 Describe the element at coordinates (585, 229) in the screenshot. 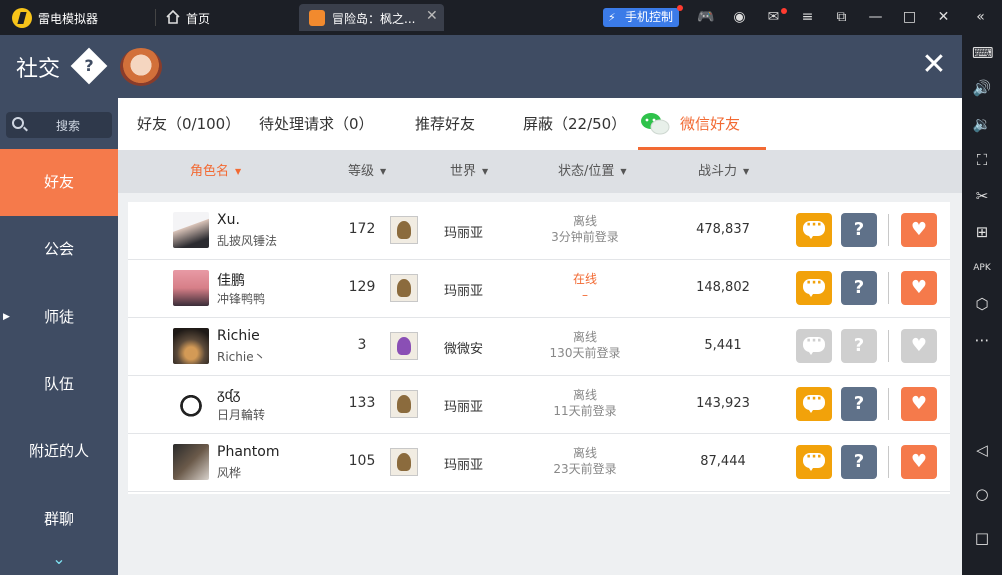

I see `friend-status: 离线 3分钟前登录` at that location.